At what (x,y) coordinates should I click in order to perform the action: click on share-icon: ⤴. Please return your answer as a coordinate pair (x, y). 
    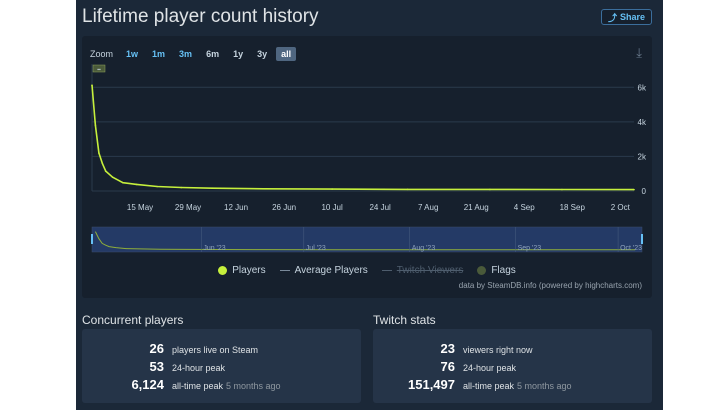
    Looking at the image, I should click on (612, 17).